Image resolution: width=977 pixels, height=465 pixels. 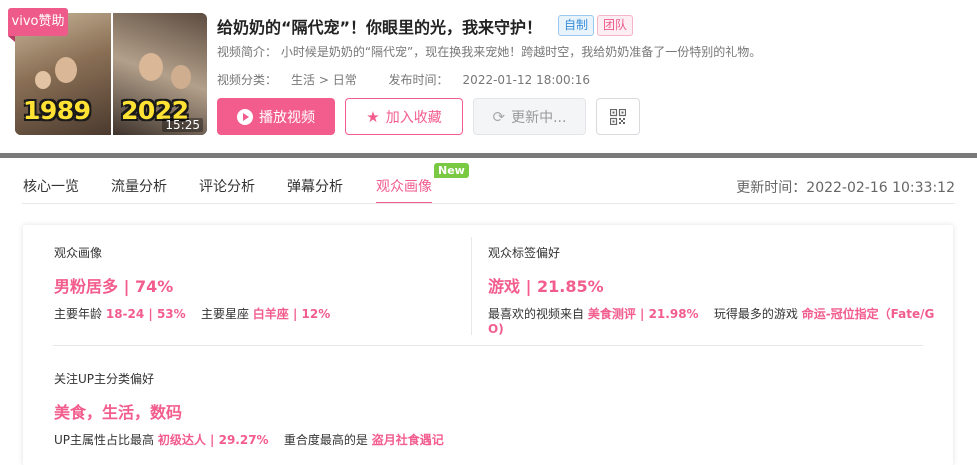 I want to click on video-meta: 视频分类： 生活 > 日常 发布时间： 2022-01-12 18:00:16, so click(x=417, y=79).